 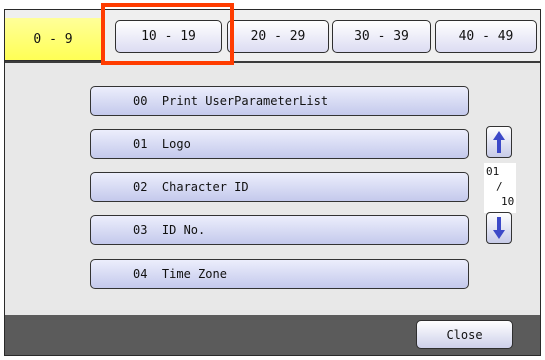 I want to click on arrow-down-icon, so click(x=499, y=228).